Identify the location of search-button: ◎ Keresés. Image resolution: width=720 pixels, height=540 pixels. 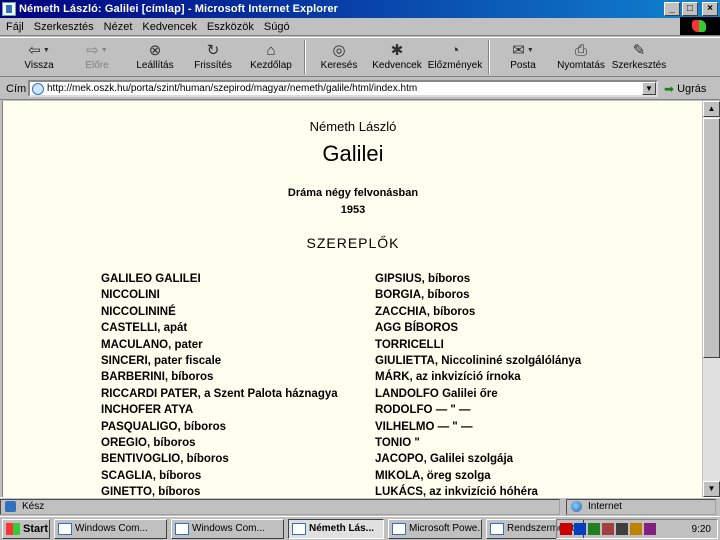
(339, 57).